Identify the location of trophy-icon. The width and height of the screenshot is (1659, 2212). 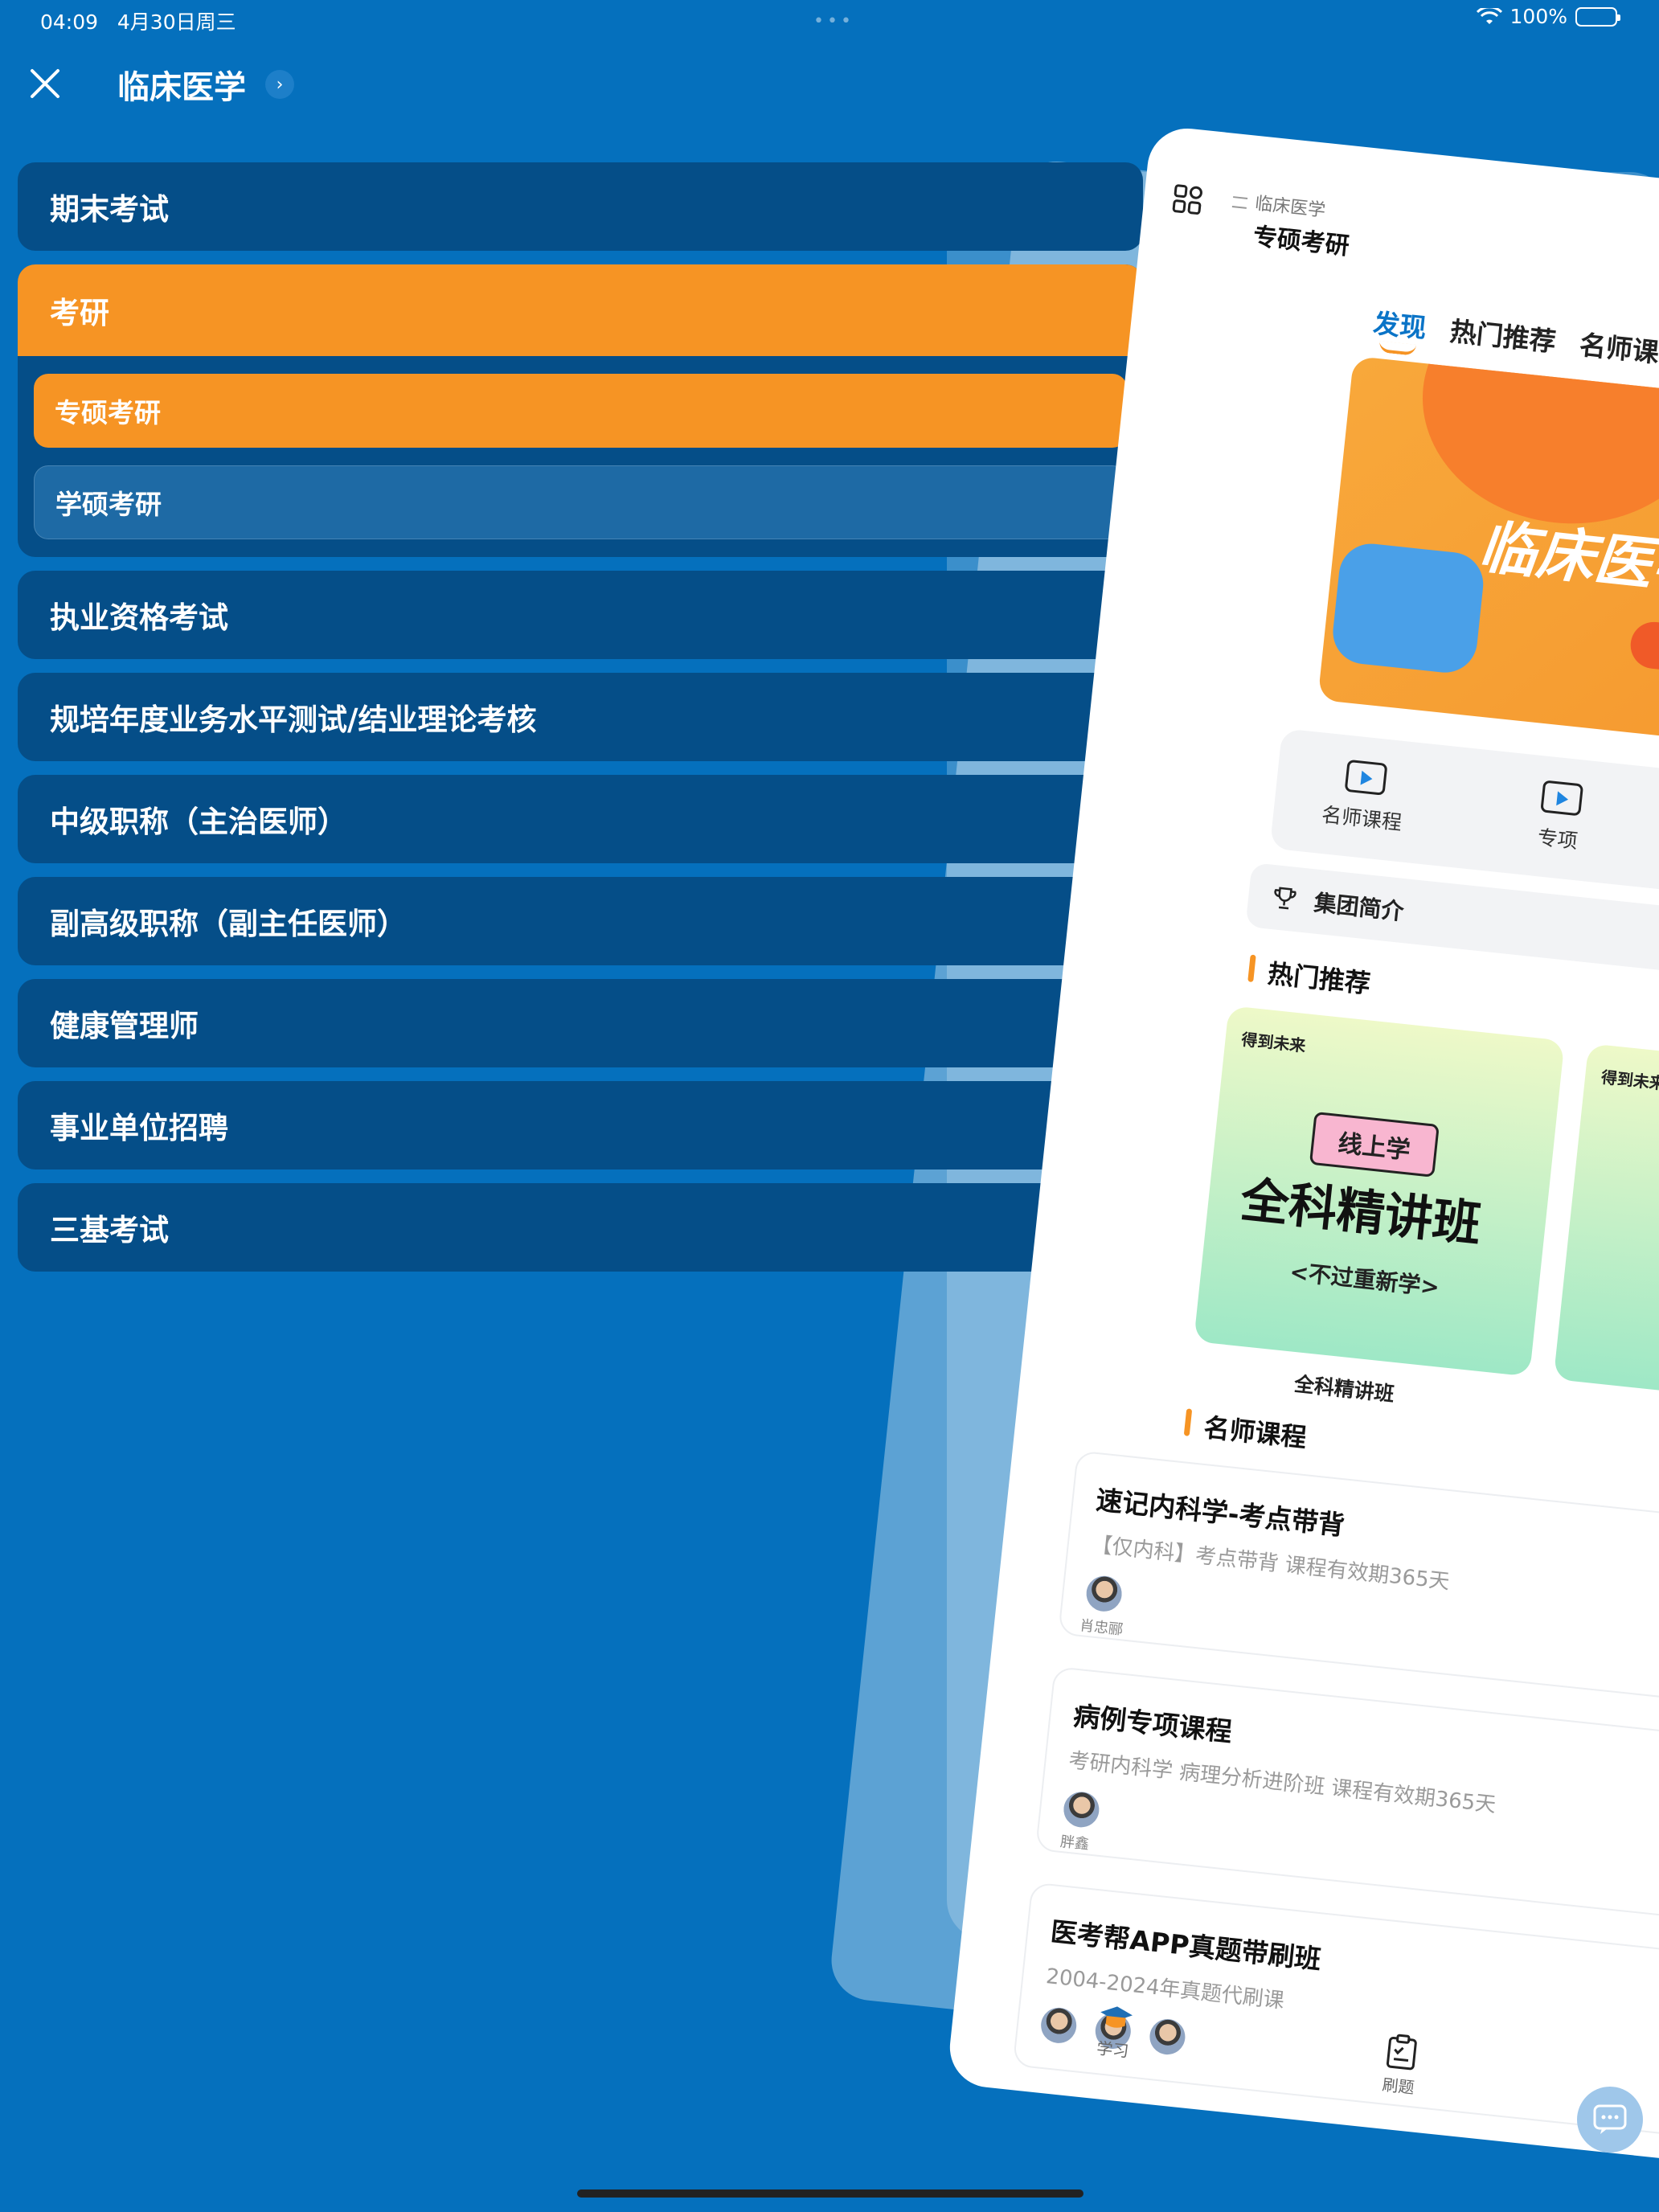
(1285, 898).